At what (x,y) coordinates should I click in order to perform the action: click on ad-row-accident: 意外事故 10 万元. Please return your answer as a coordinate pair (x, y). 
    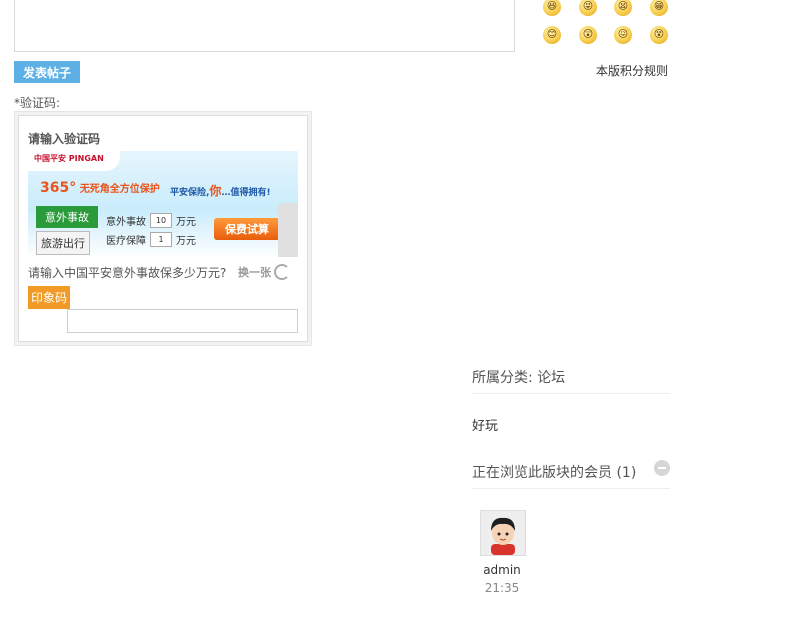
    Looking at the image, I should click on (151, 220).